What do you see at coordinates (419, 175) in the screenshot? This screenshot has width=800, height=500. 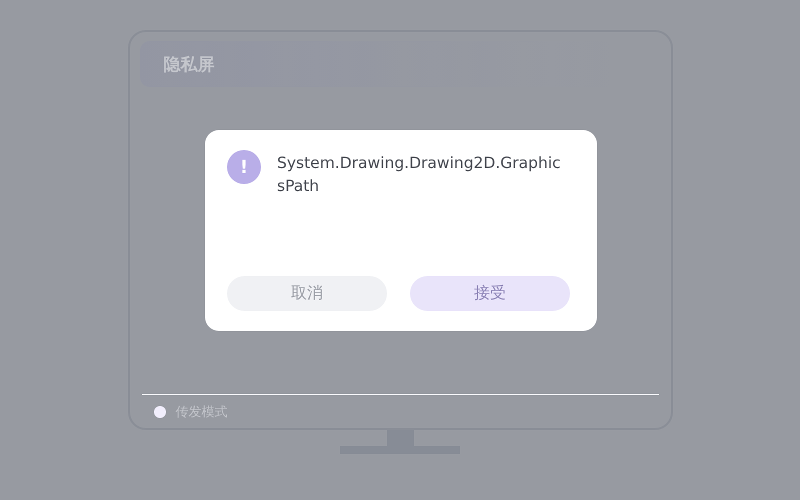 I see `dialog-message: System.Drawing.Drawing2D.GraphicsPath` at bounding box center [419, 175].